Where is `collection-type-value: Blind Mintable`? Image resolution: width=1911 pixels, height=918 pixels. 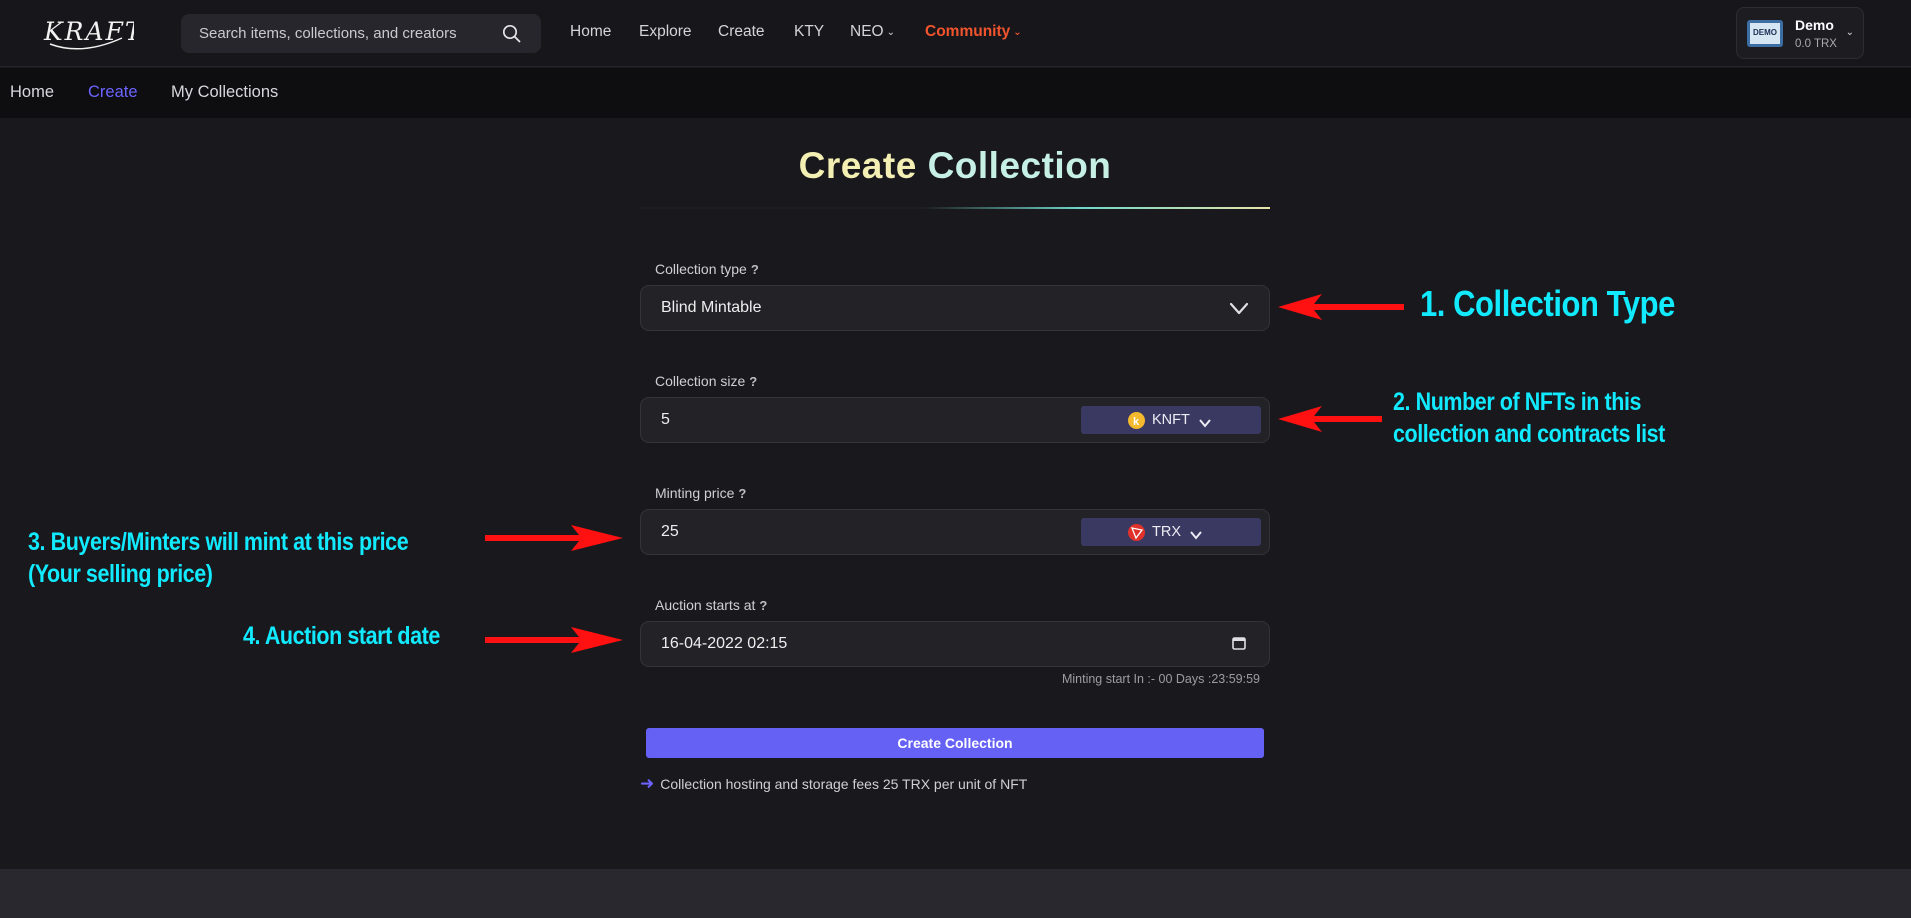
collection-type-value: Blind Mintable is located at coordinates (711, 307).